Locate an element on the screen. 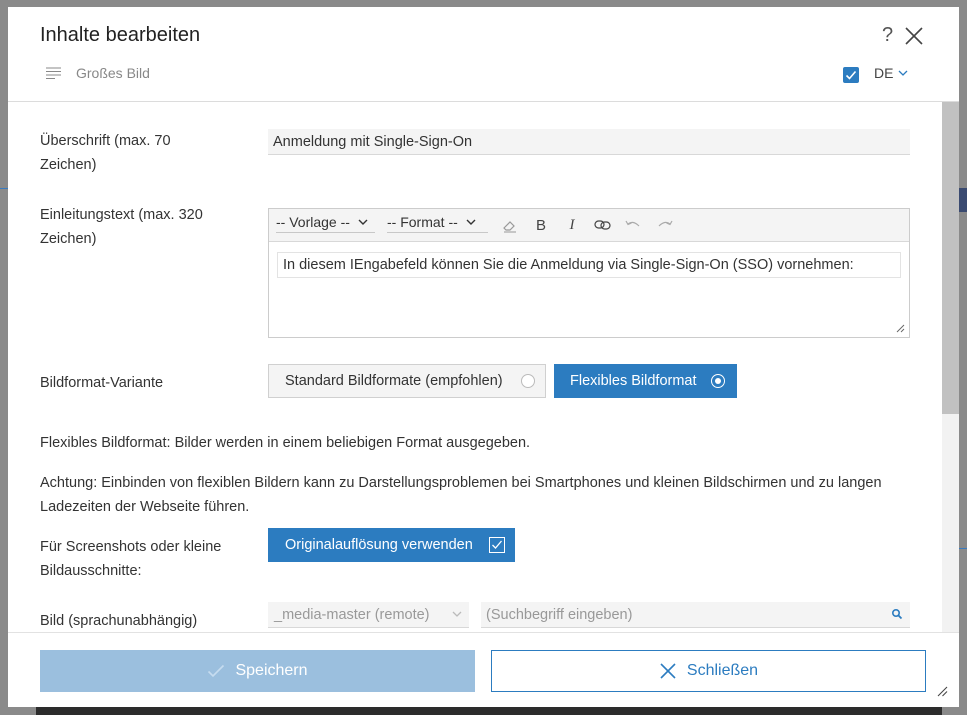 Image resolution: width=967 pixels, height=715 pixels. dialog-title: Inhalte bearbeiten is located at coordinates (120, 35).